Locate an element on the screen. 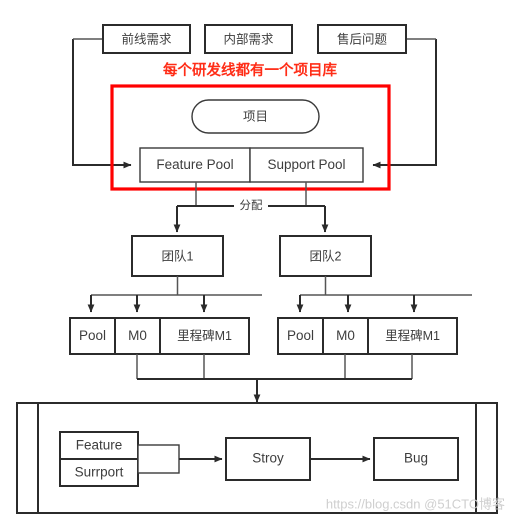  team-1-items: Pool M0 里程碑M1 is located at coordinates (159, 336).